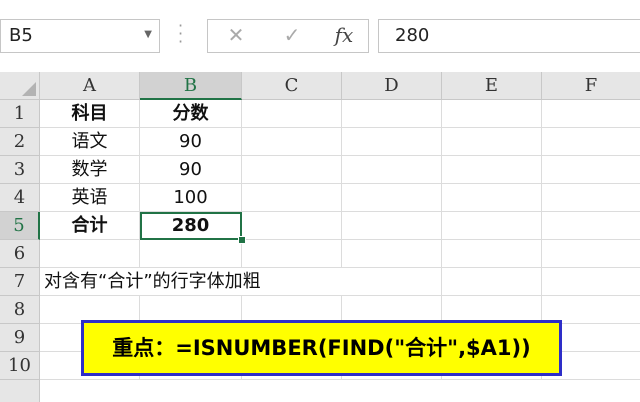  What do you see at coordinates (20, 170) in the screenshot?
I see `row-header-3: 3` at bounding box center [20, 170].